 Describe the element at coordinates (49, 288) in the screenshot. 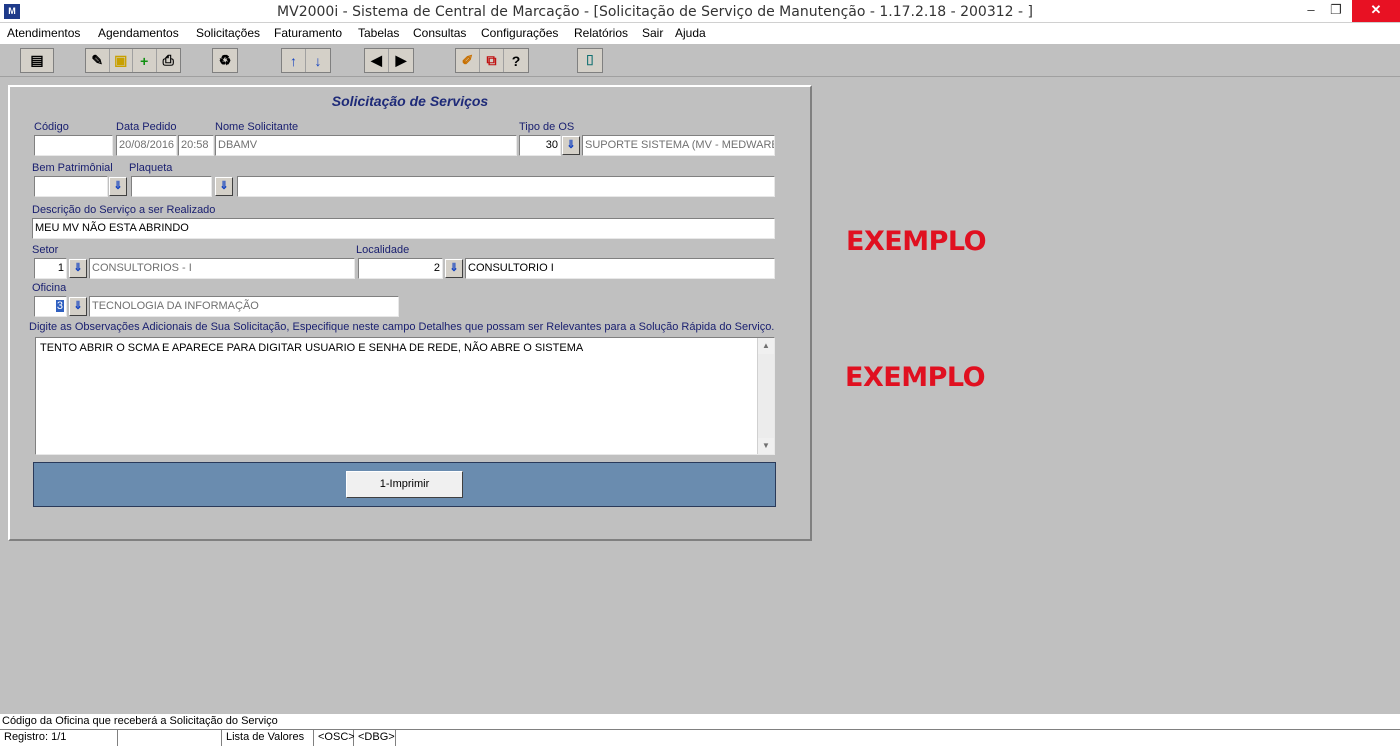

I see `oficina-label: Oficina` at that location.